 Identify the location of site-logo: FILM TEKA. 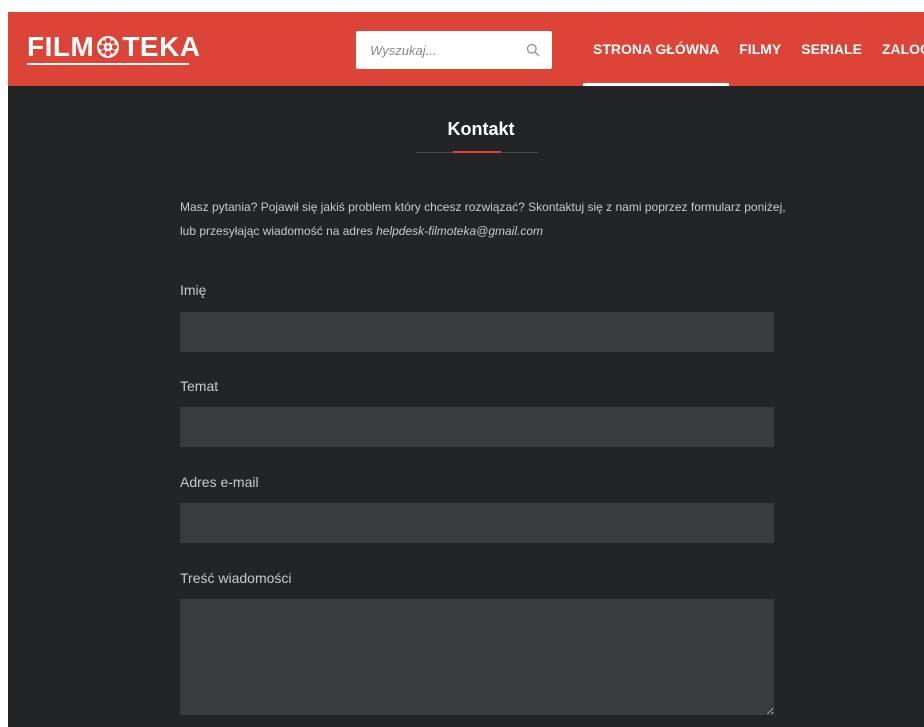
(114, 47).